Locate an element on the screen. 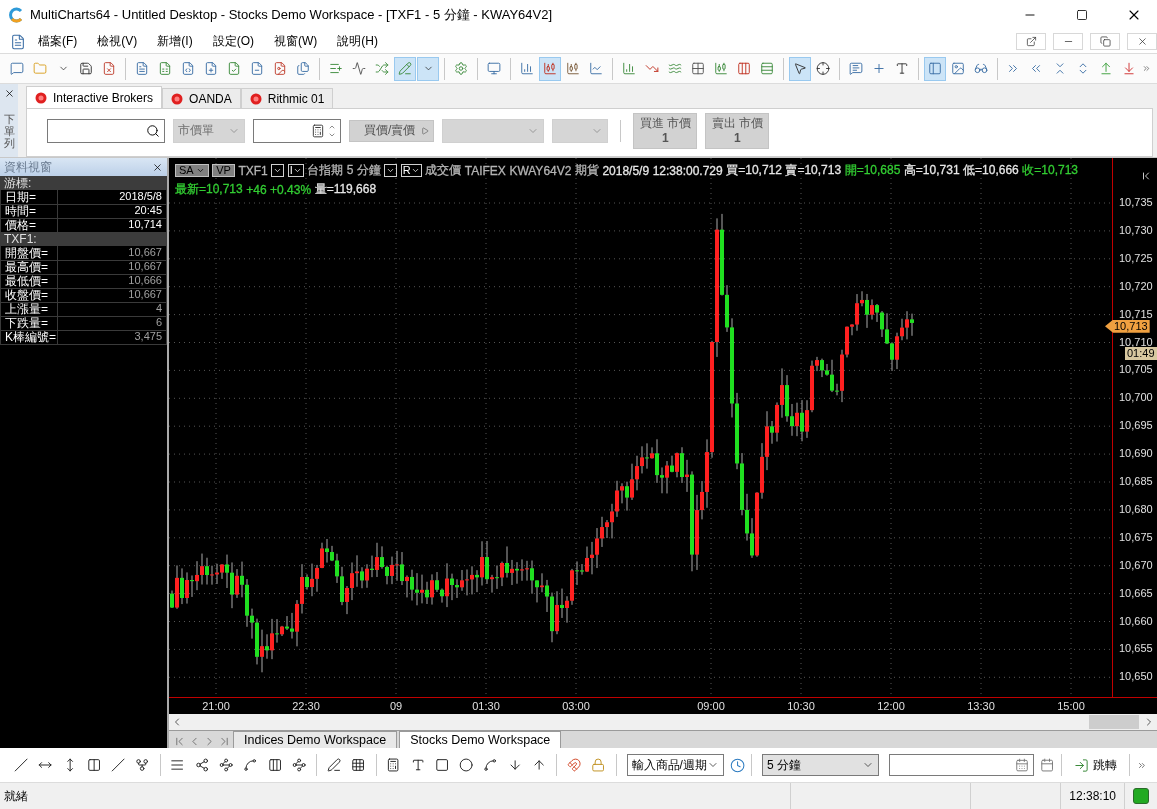  price-label: 10,735 is located at coordinates (1136, 202).